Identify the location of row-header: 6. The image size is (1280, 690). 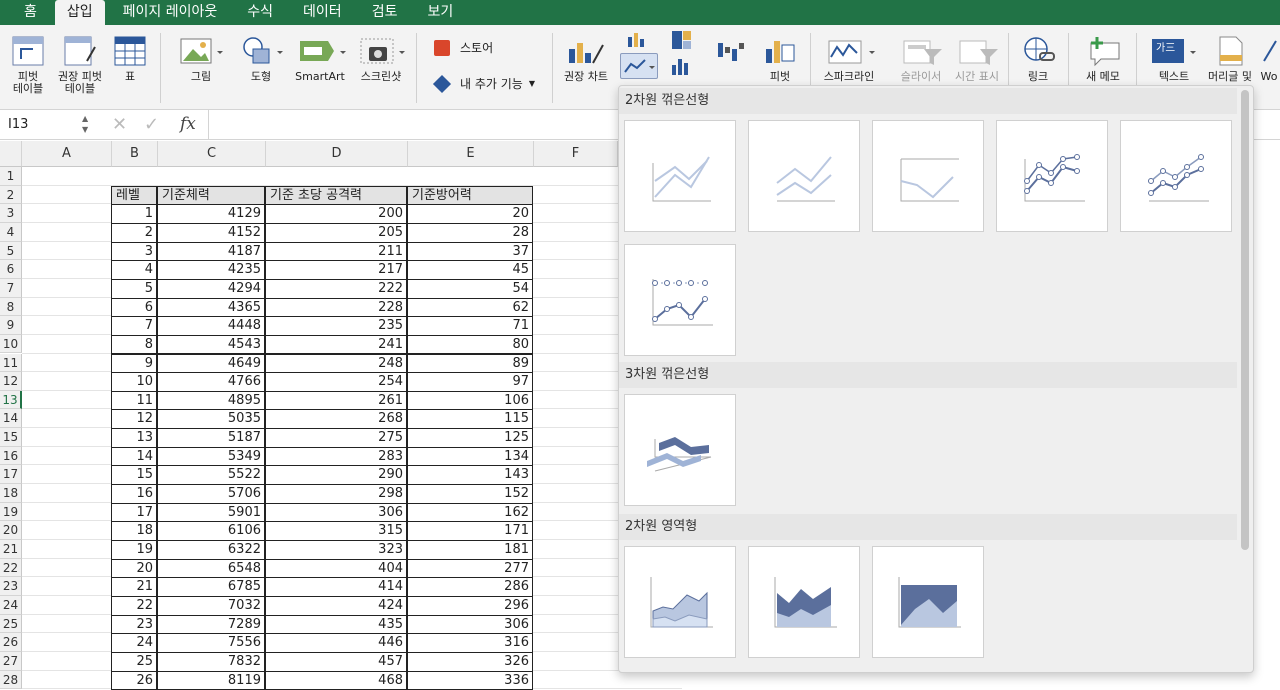
(11, 269).